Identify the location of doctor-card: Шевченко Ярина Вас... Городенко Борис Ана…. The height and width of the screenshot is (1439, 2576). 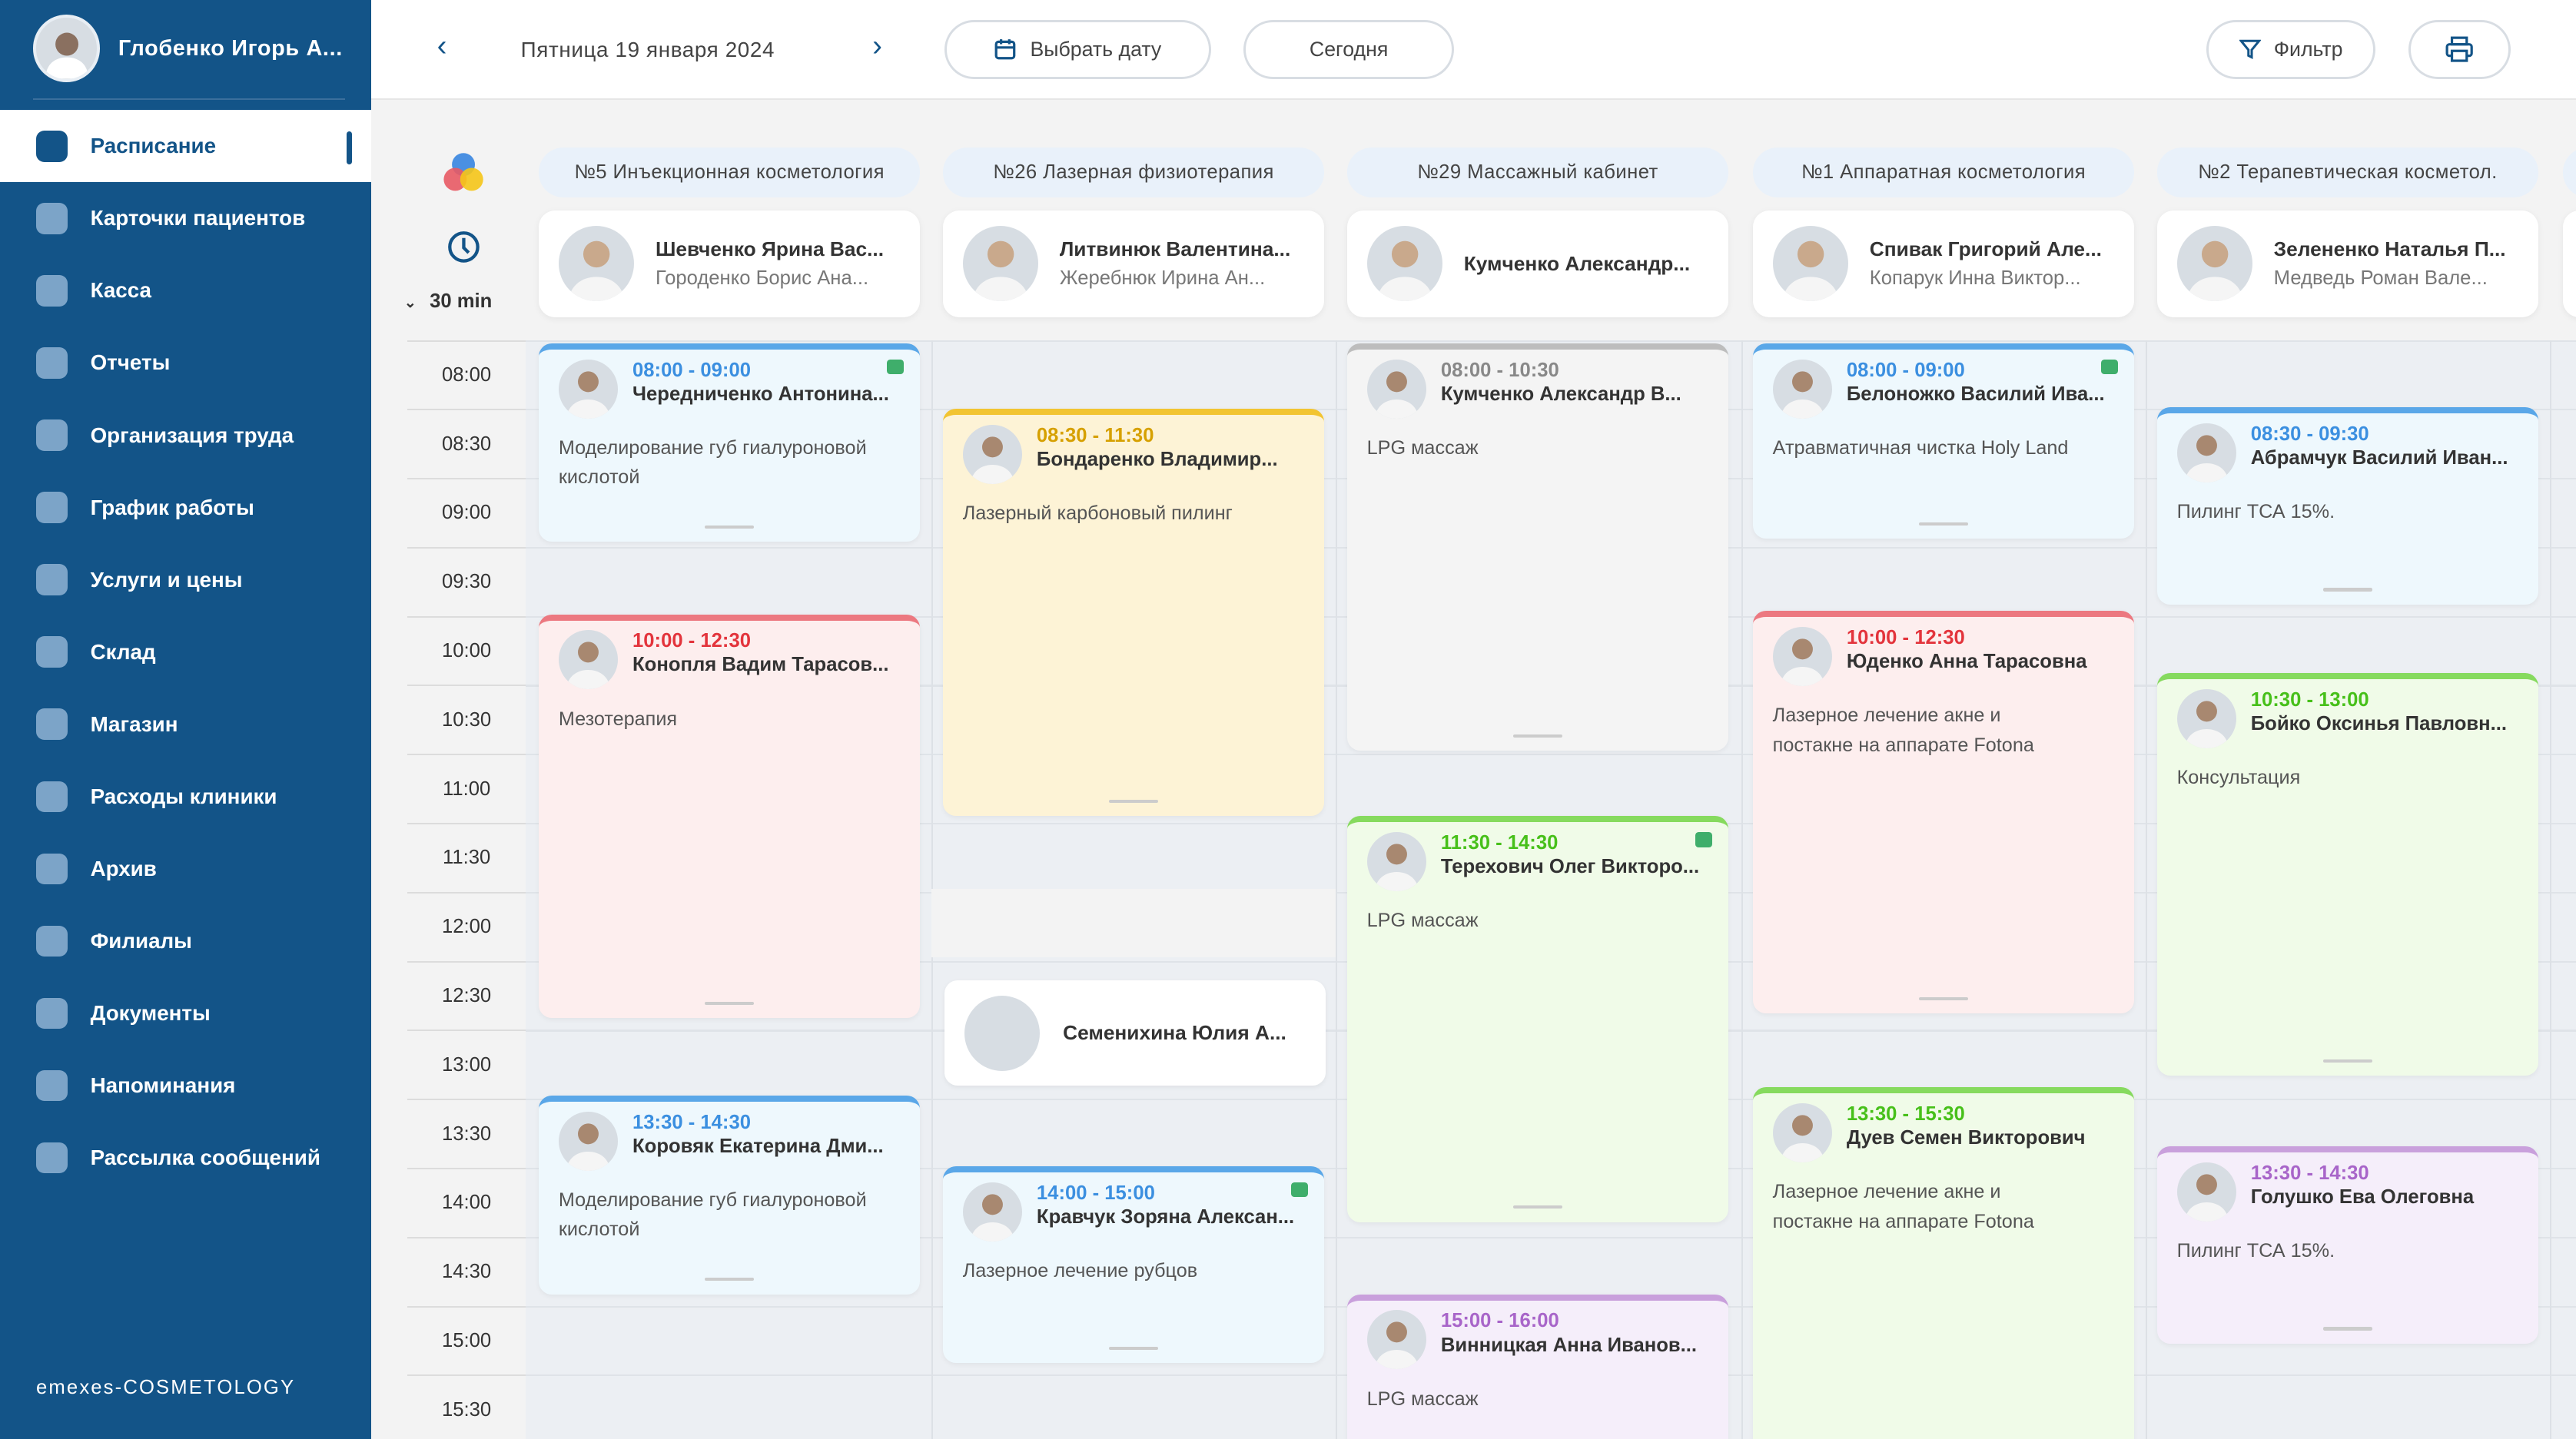
(730, 263).